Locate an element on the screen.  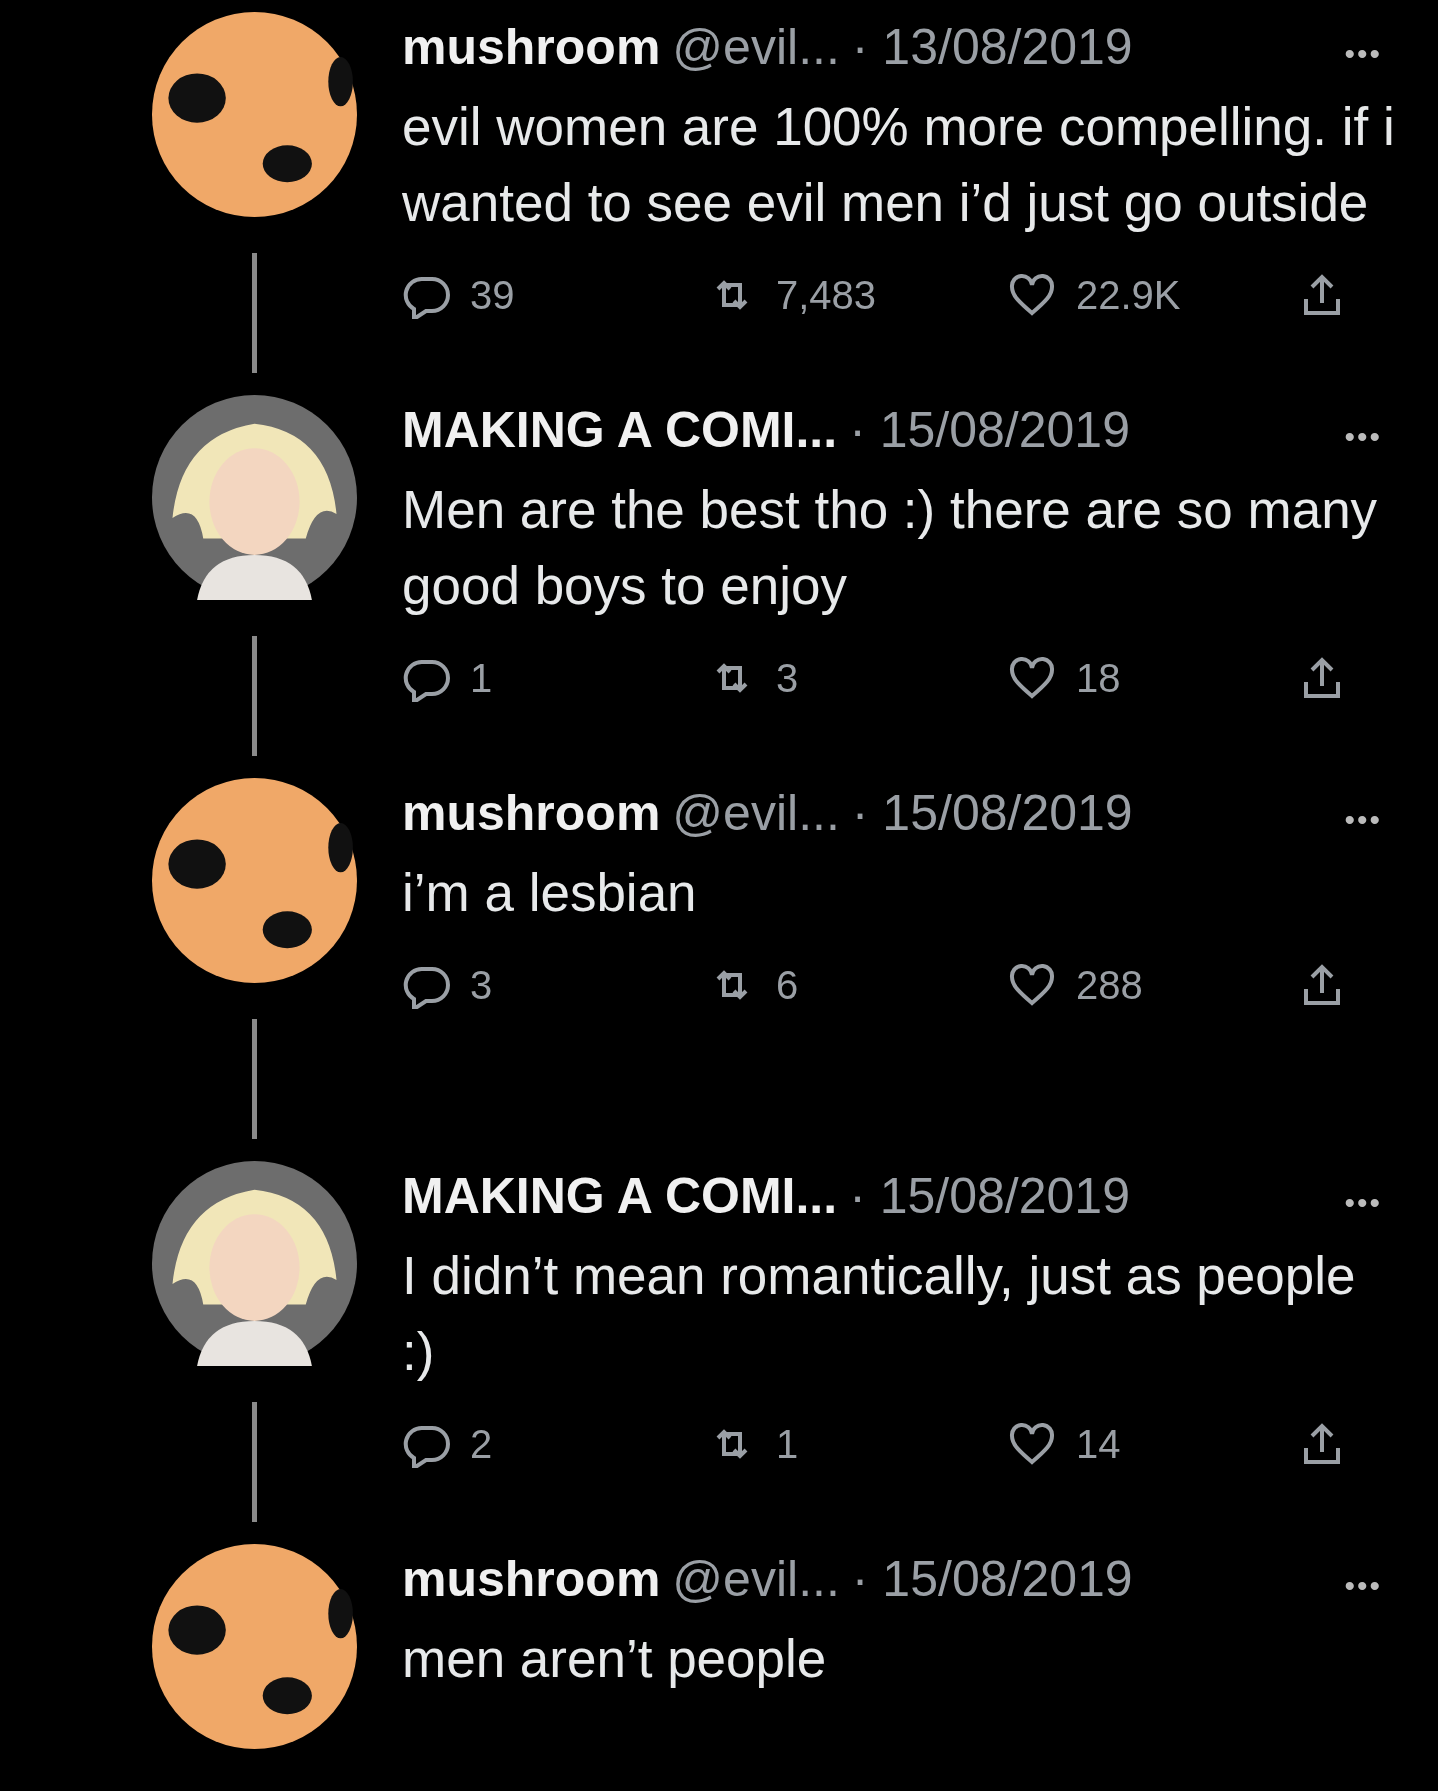
reply-count: 1 is located at coordinates (481, 678).